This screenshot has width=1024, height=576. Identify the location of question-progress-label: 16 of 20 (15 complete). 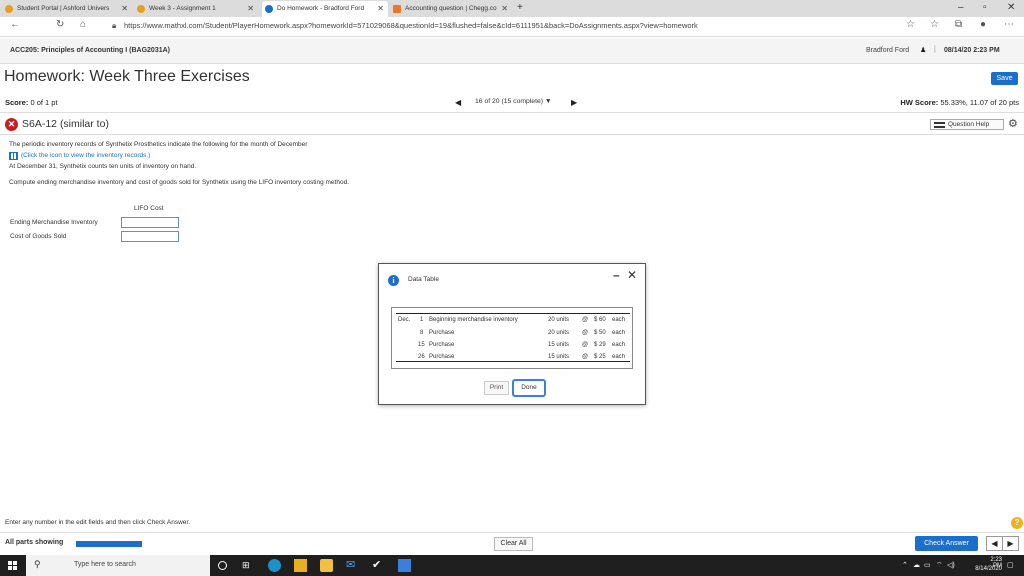
(509, 101).